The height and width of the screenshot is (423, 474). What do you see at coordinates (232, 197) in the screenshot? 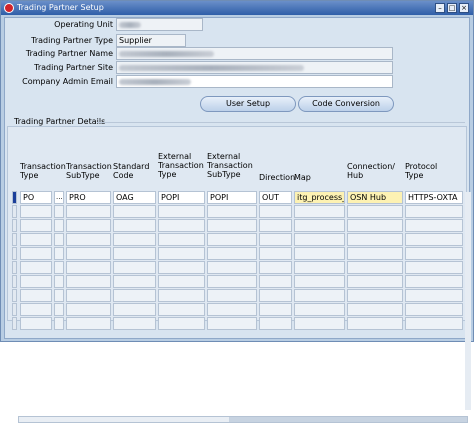
I see `cell-external-transaction-subtype: POPI` at bounding box center [232, 197].